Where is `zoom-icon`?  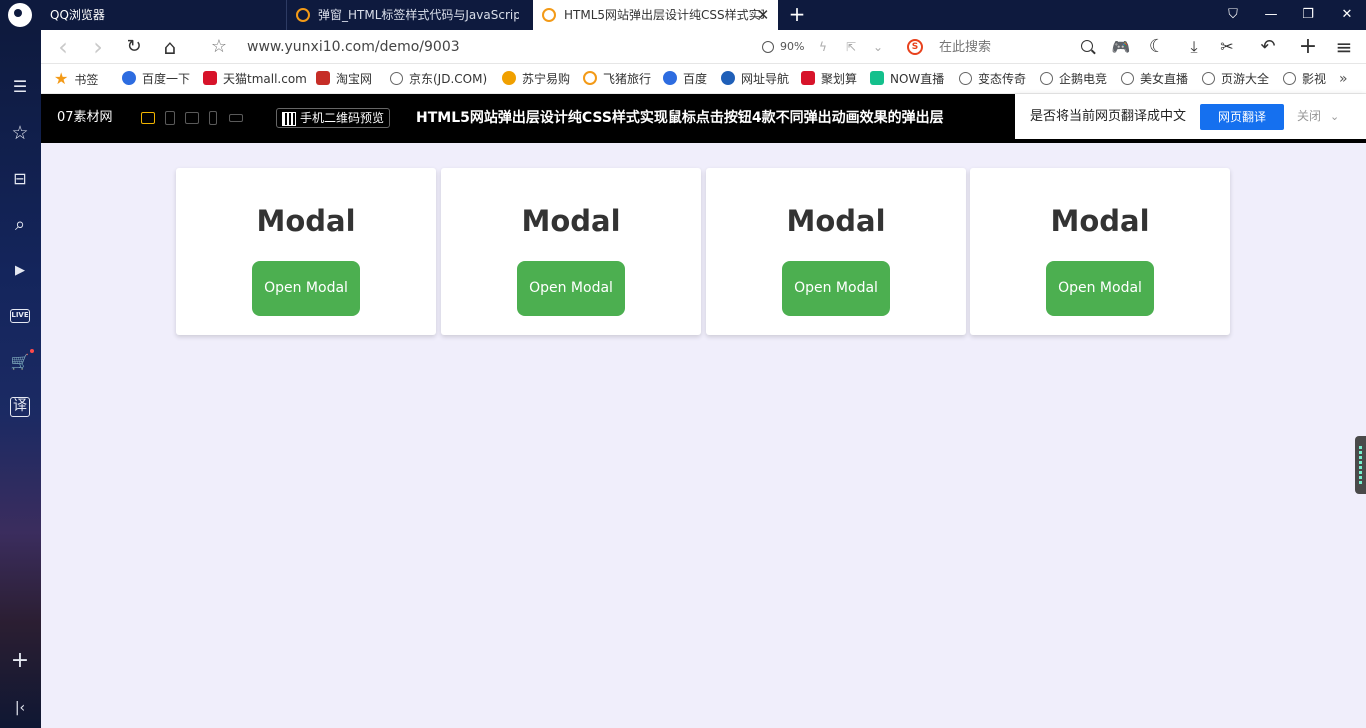
zoom-icon is located at coordinates (768, 47).